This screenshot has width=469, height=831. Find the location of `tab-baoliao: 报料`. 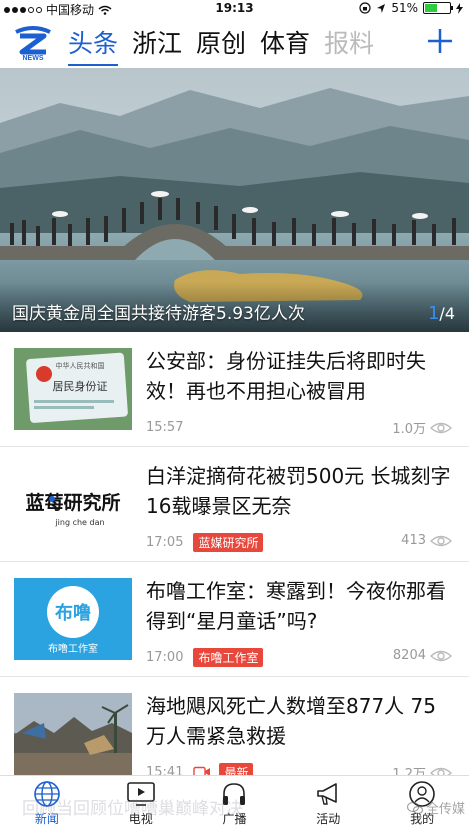

tab-baoliao: 报料 is located at coordinates (349, 45).